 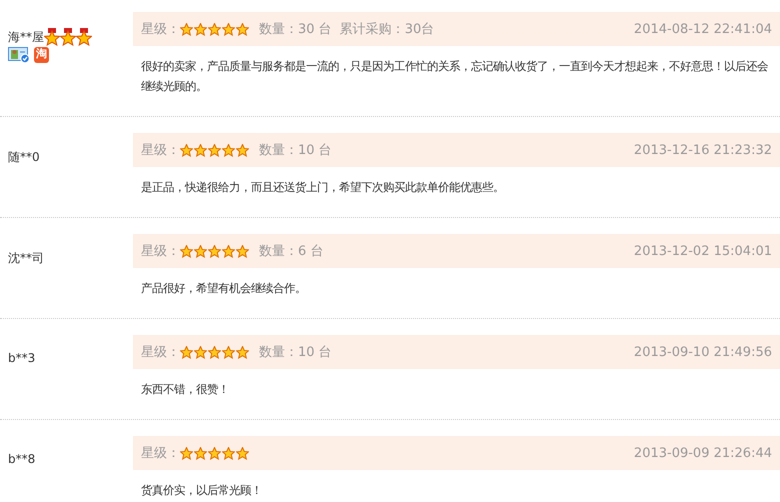 What do you see at coordinates (454, 76) in the screenshot?
I see `review-comment: 很好的卖家，产品质量与服务都是一流的，只是因为工作忙的关系，忘记确认收货了，一直到今天才想起来，不好意思！以后还会继续光顾的。` at bounding box center [454, 76].